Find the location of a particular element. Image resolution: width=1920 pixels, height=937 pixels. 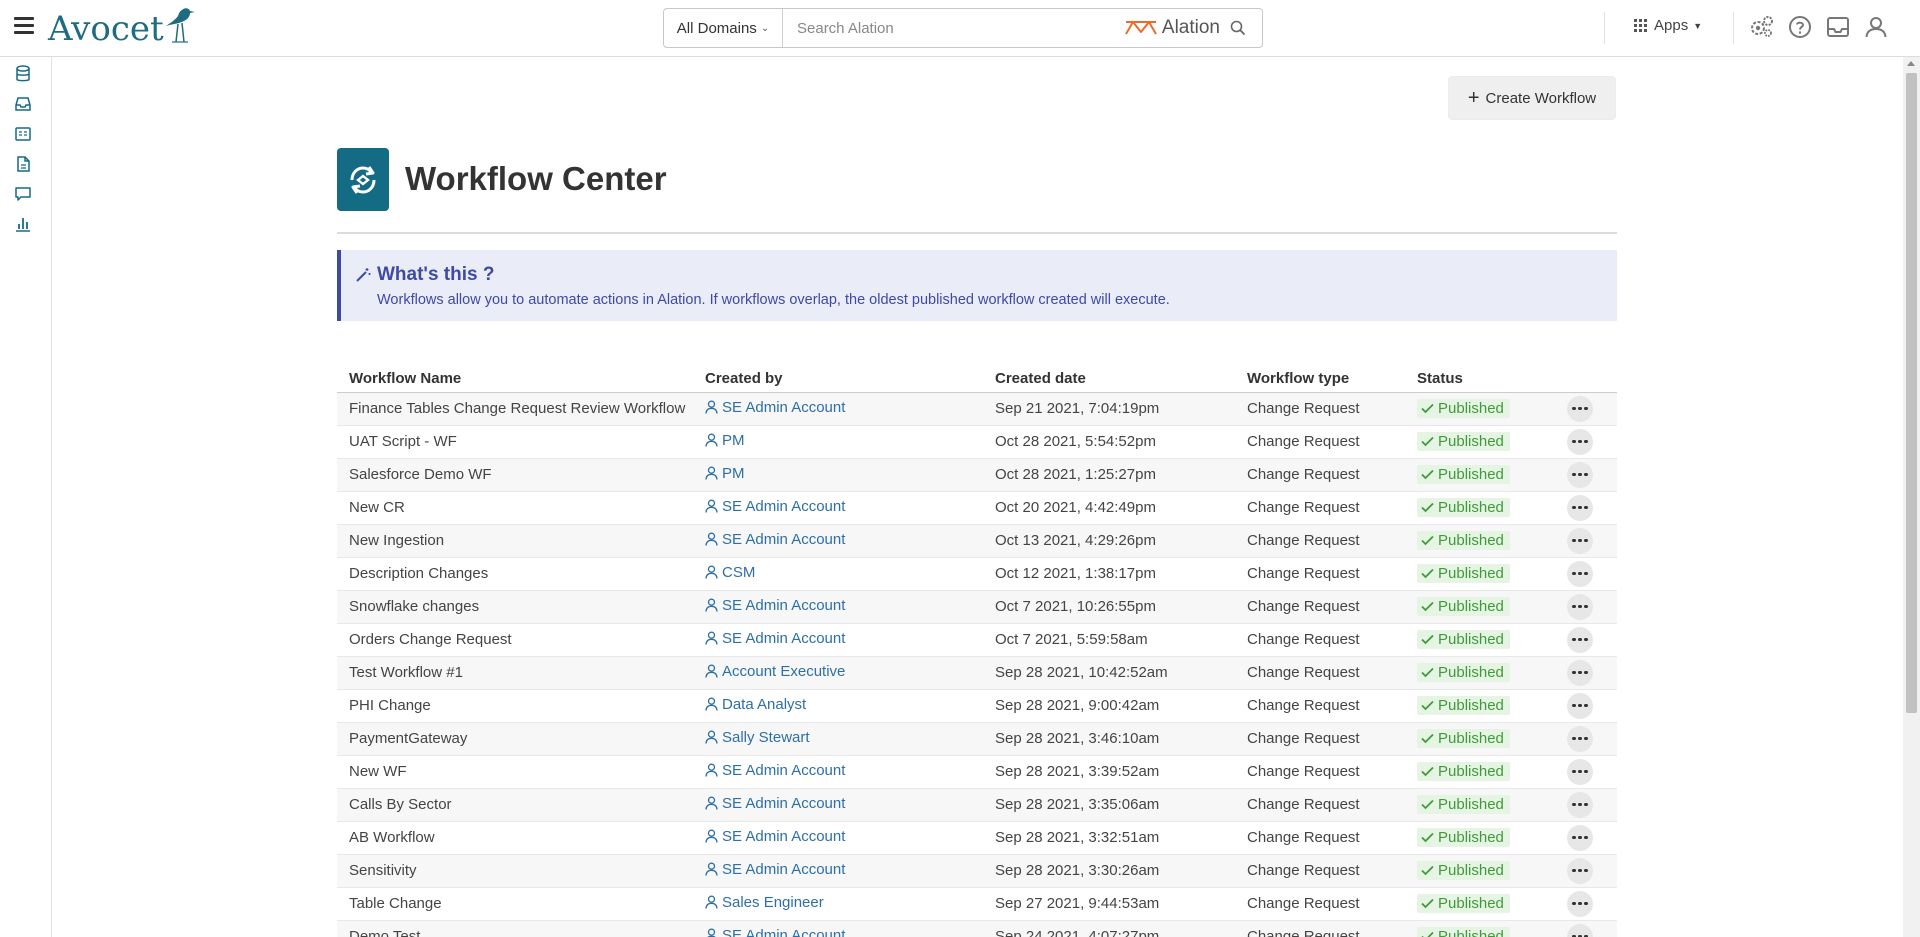

workflow-name-cell: AB Workflow is located at coordinates (515, 838).